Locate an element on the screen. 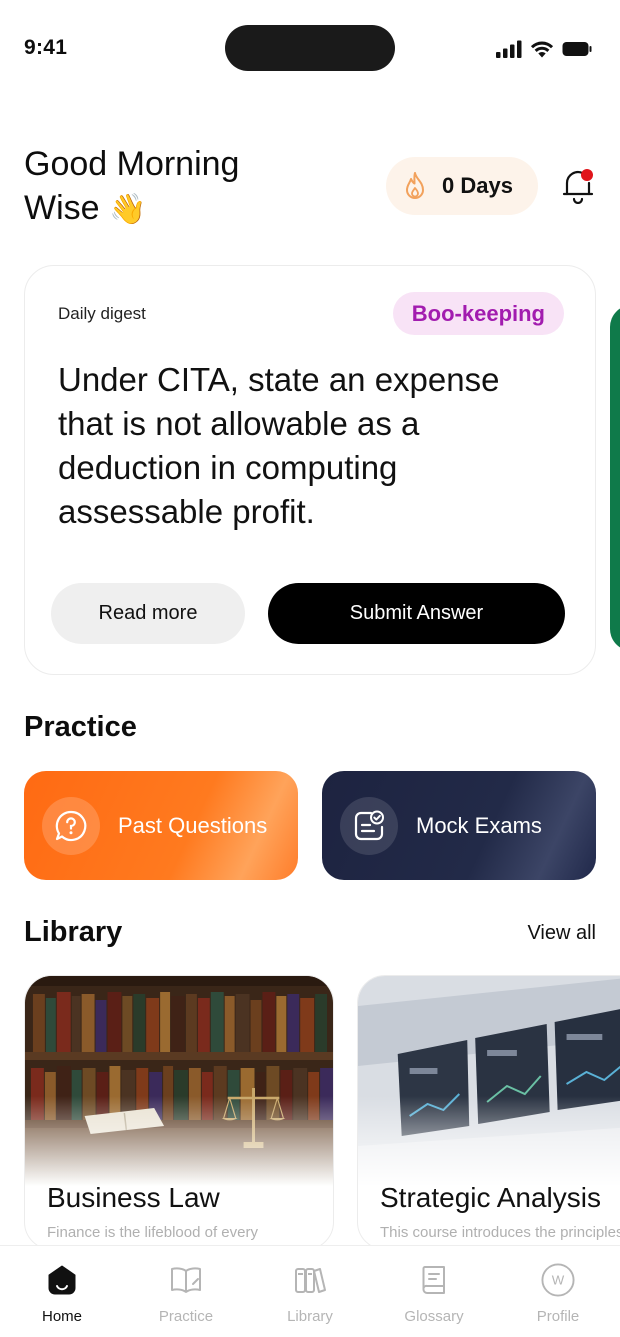  tab-practice: Practice is located at coordinates (186, 1291).